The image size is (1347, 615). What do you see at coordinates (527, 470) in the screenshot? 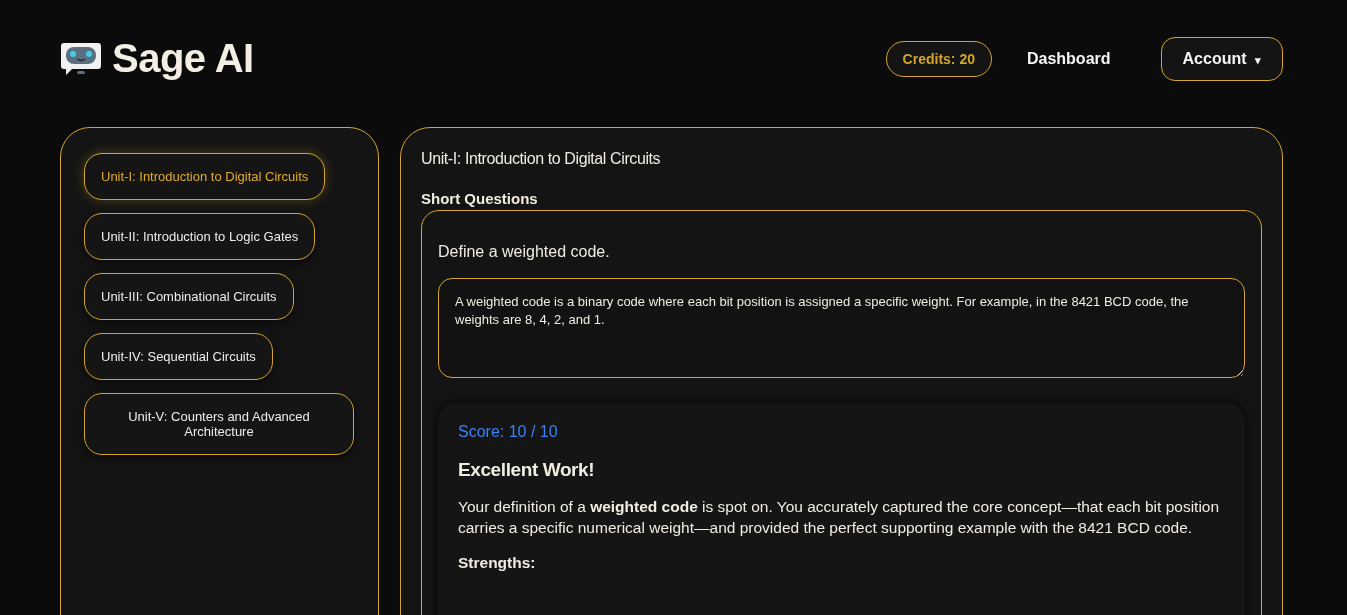
I see `feedback-heading: Excellent Work!` at bounding box center [527, 470].